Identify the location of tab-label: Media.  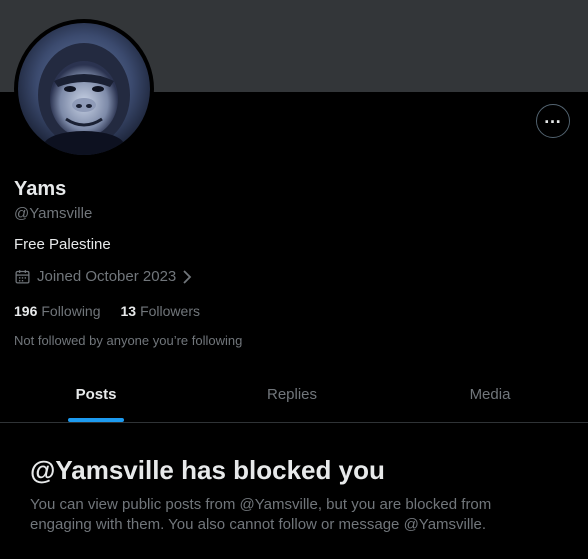
(490, 394).